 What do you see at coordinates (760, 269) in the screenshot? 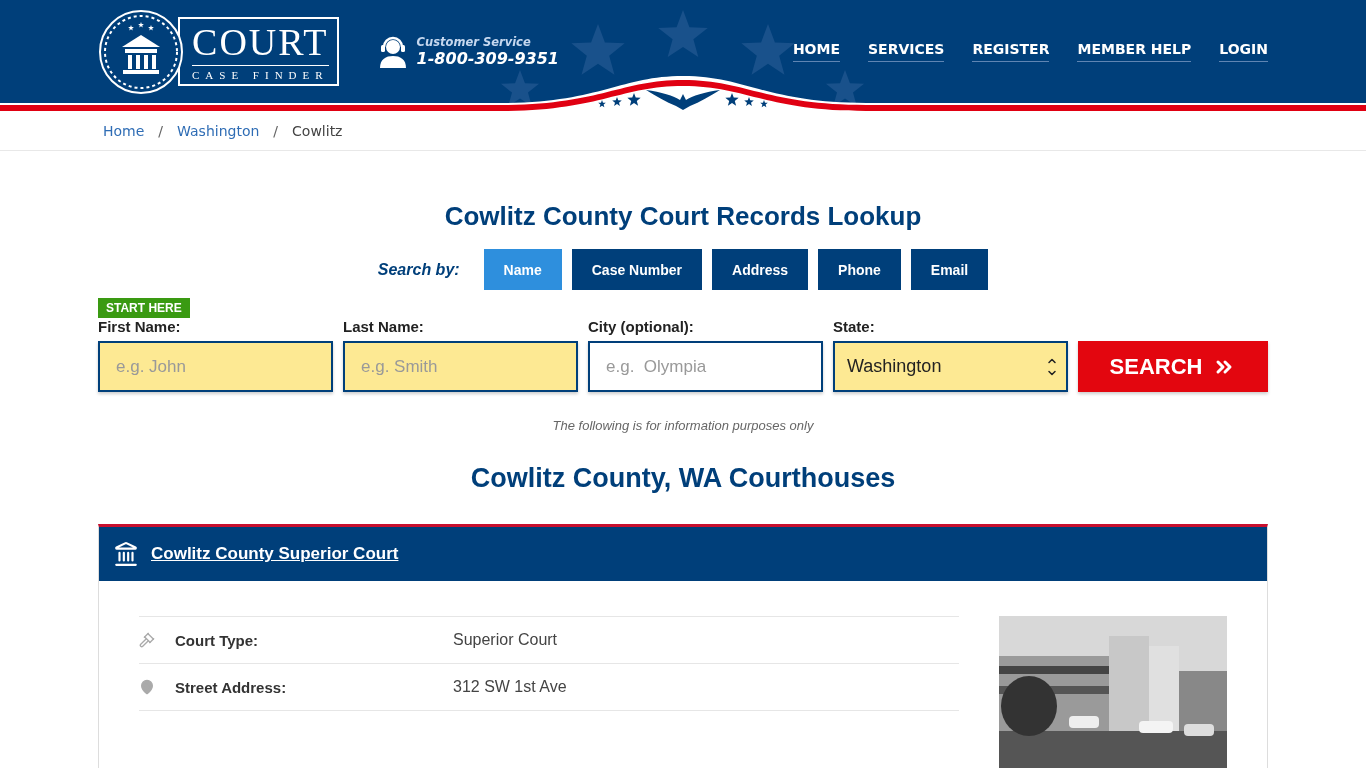
I see `search-tab: Address` at bounding box center [760, 269].